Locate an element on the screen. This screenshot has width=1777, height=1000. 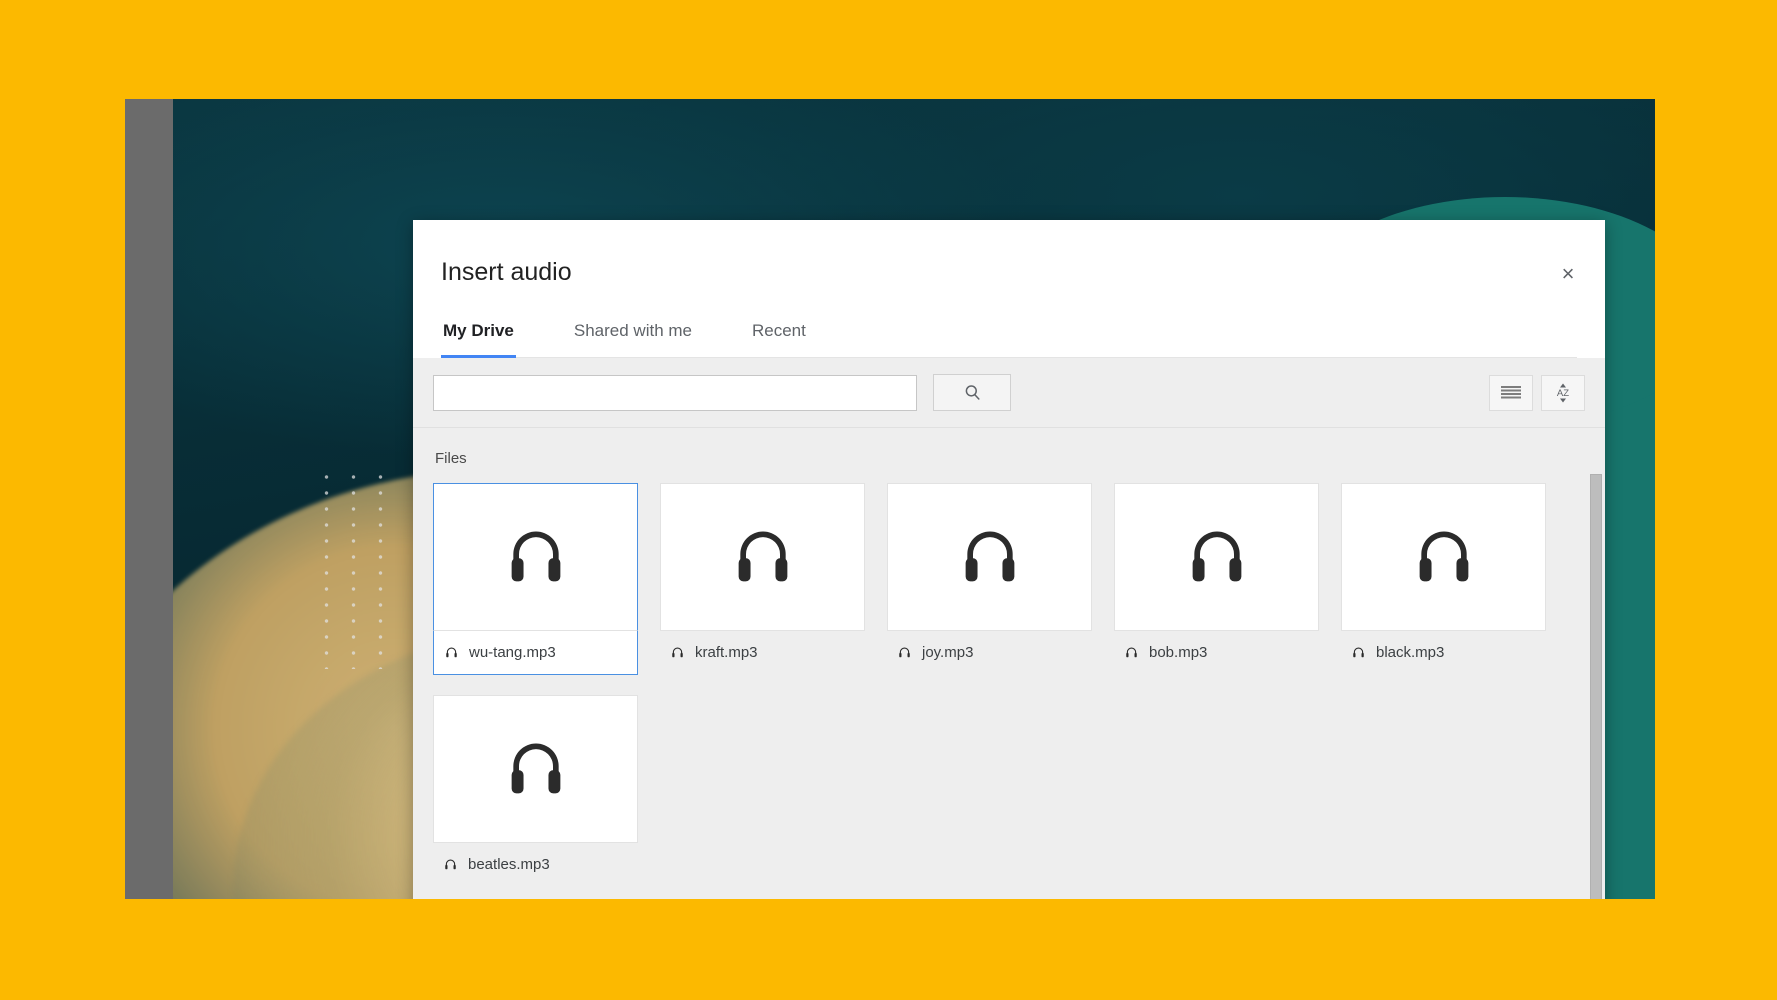
search-icon is located at coordinates (972, 392).